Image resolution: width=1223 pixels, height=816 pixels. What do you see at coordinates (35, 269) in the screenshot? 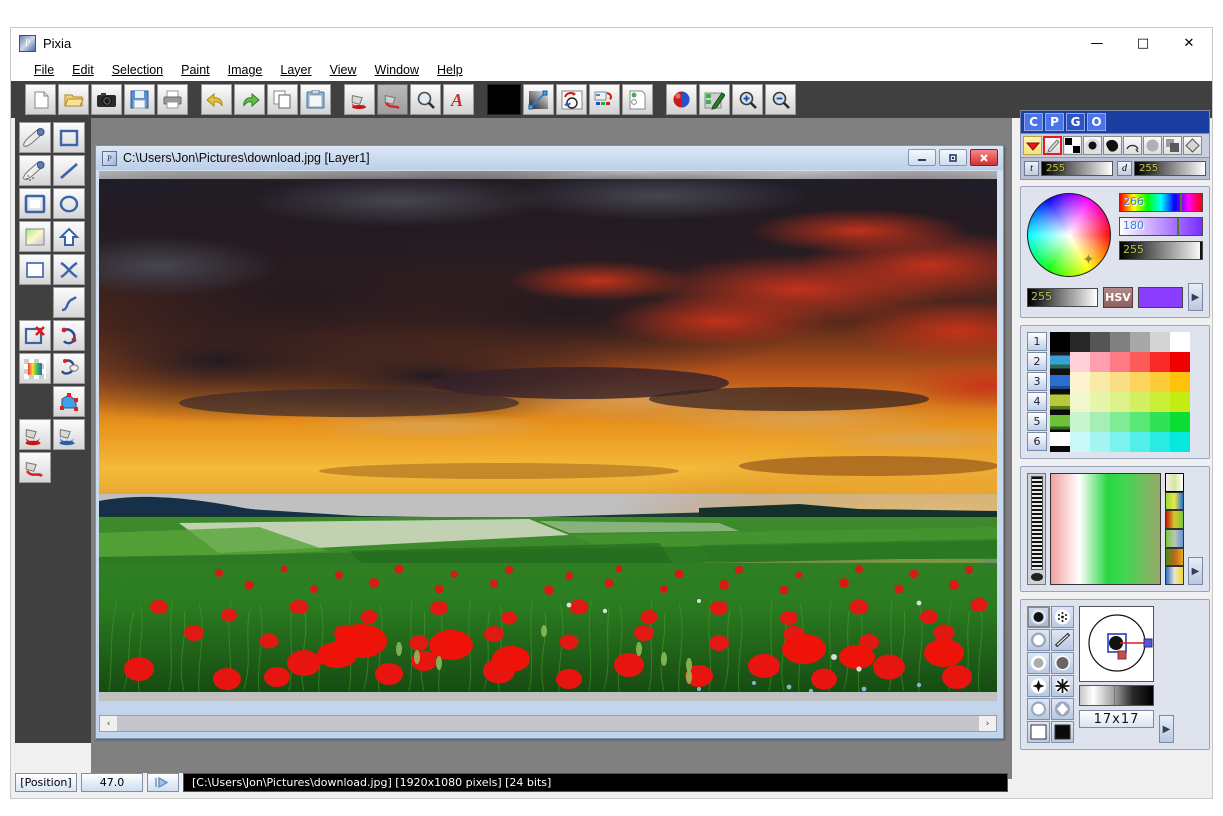
I see `tool-rect-outline` at bounding box center [35, 269].